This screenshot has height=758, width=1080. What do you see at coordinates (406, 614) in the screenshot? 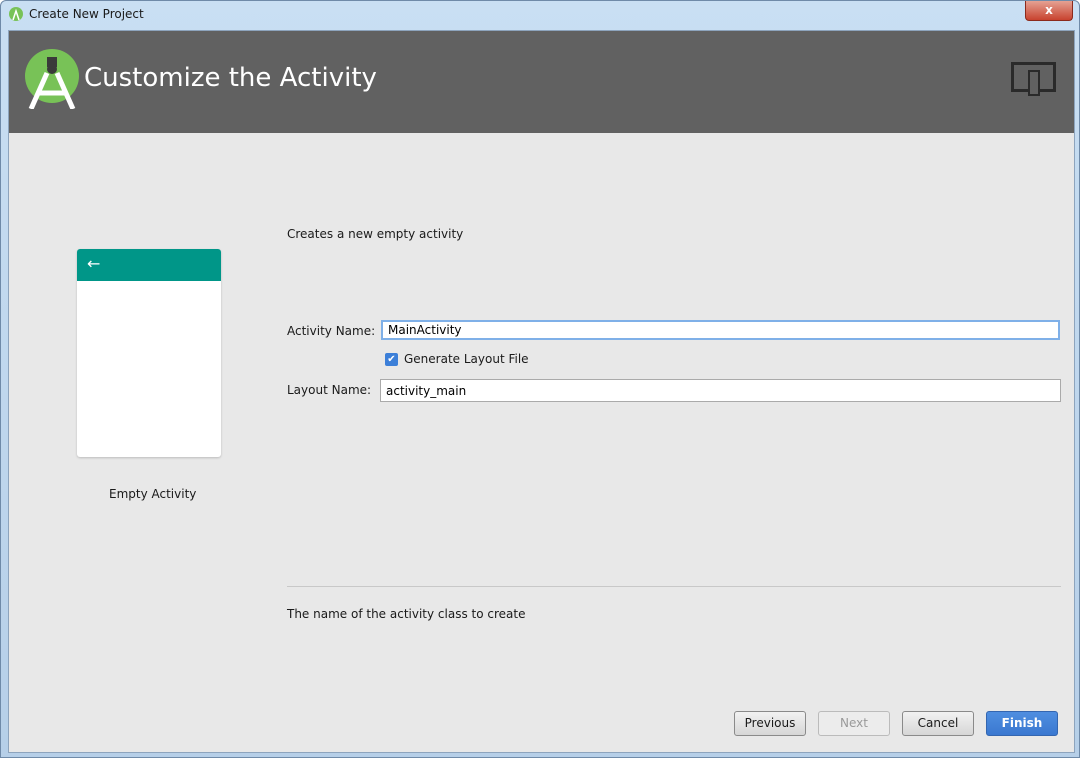
I see `hint-text: The name of the activity class to create` at bounding box center [406, 614].